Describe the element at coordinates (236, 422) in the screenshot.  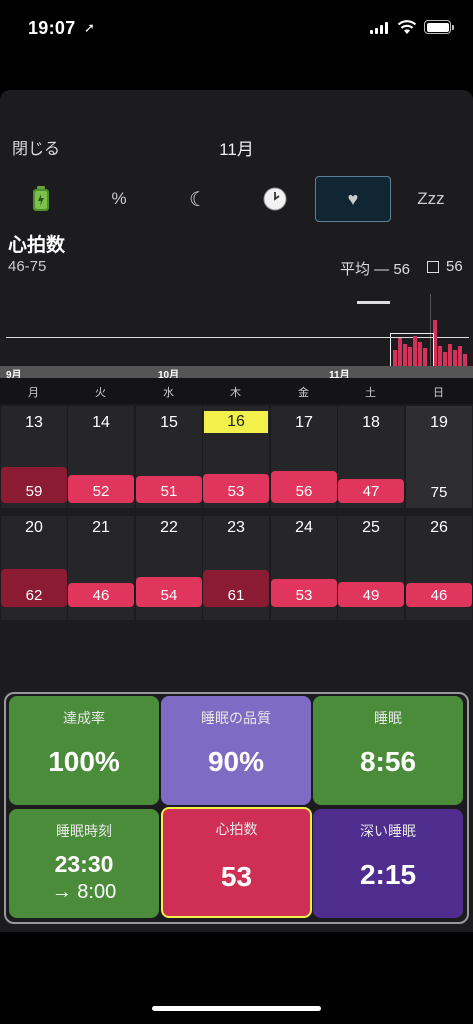
I see `today-day-number: 16` at that location.